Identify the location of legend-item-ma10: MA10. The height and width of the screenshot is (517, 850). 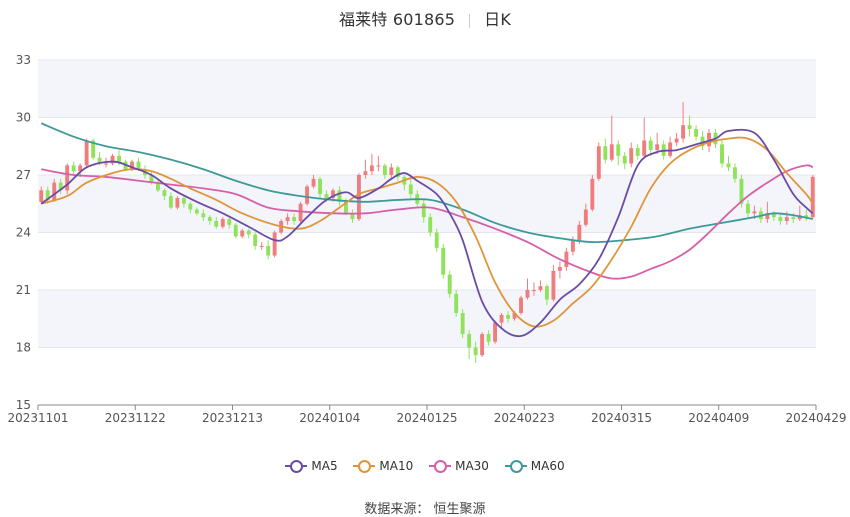
(383, 466).